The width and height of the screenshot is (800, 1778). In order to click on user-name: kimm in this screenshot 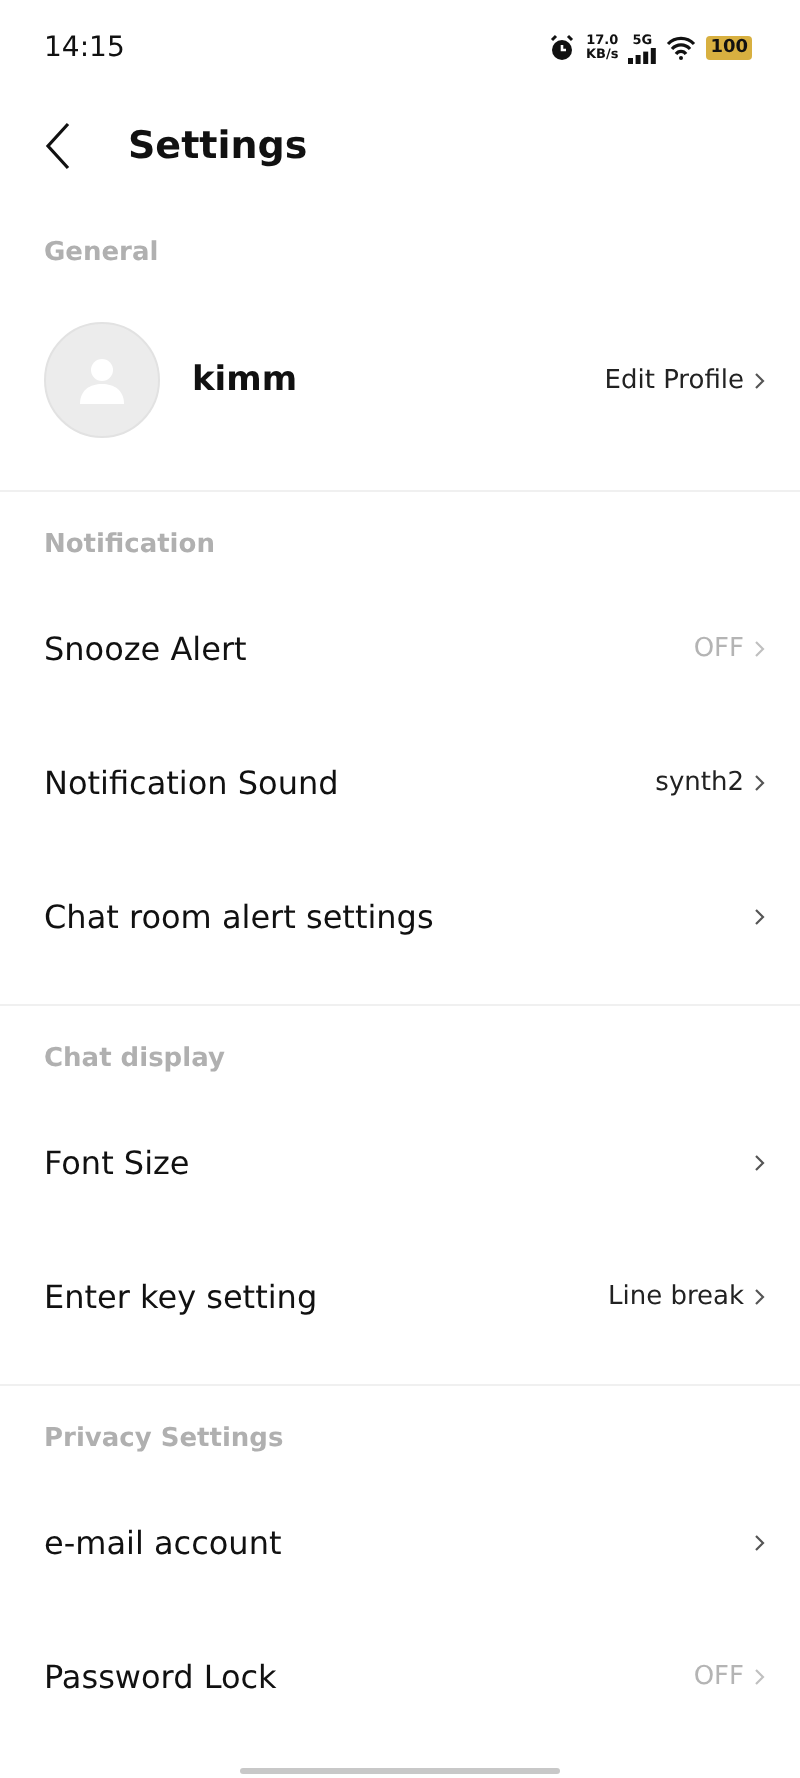, I will do `click(246, 380)`.